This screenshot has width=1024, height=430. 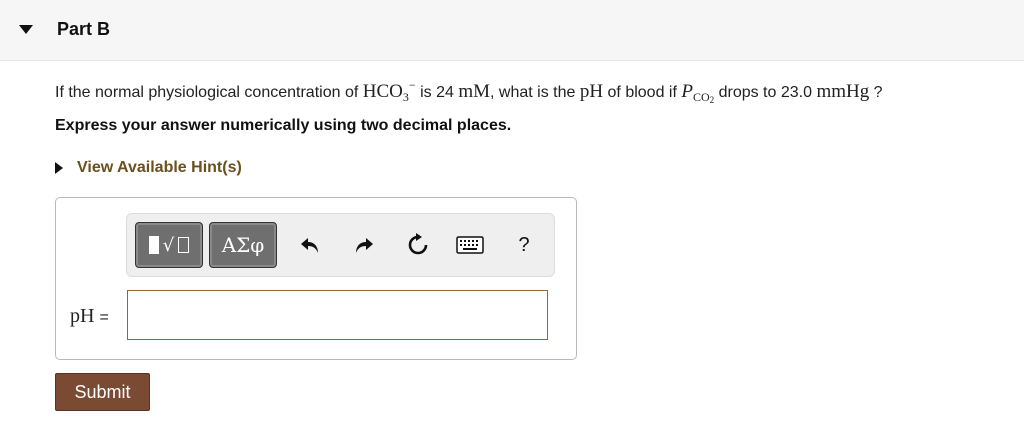 What do you see at coordinates (310, 245) in the screenshot?
I see `undo-icon` at bounding box center [310, 245].